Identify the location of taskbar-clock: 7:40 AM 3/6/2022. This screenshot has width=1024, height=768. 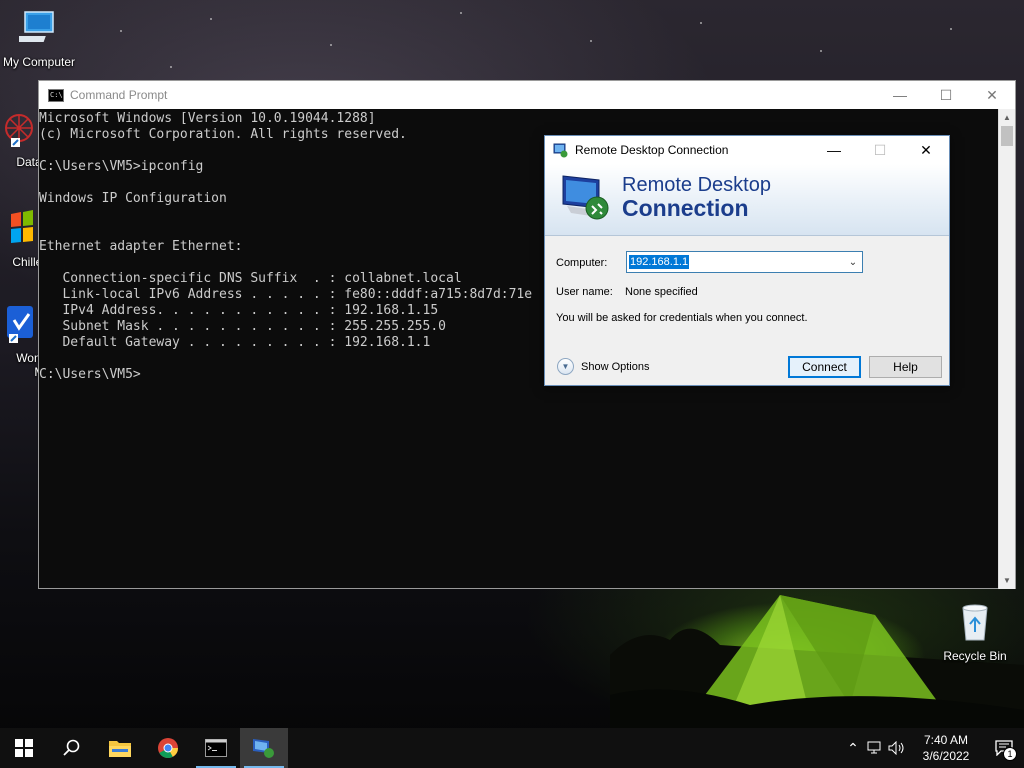
(946, 748).